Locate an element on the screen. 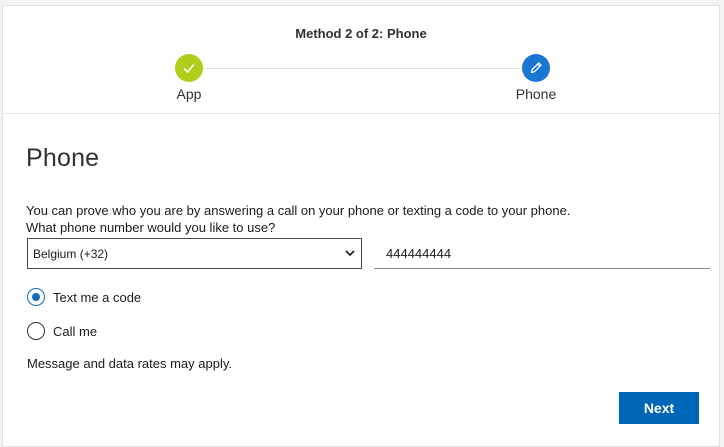 The height and width of the screenshot is (447, 724). progress-line is located at coordinates (363, 68).